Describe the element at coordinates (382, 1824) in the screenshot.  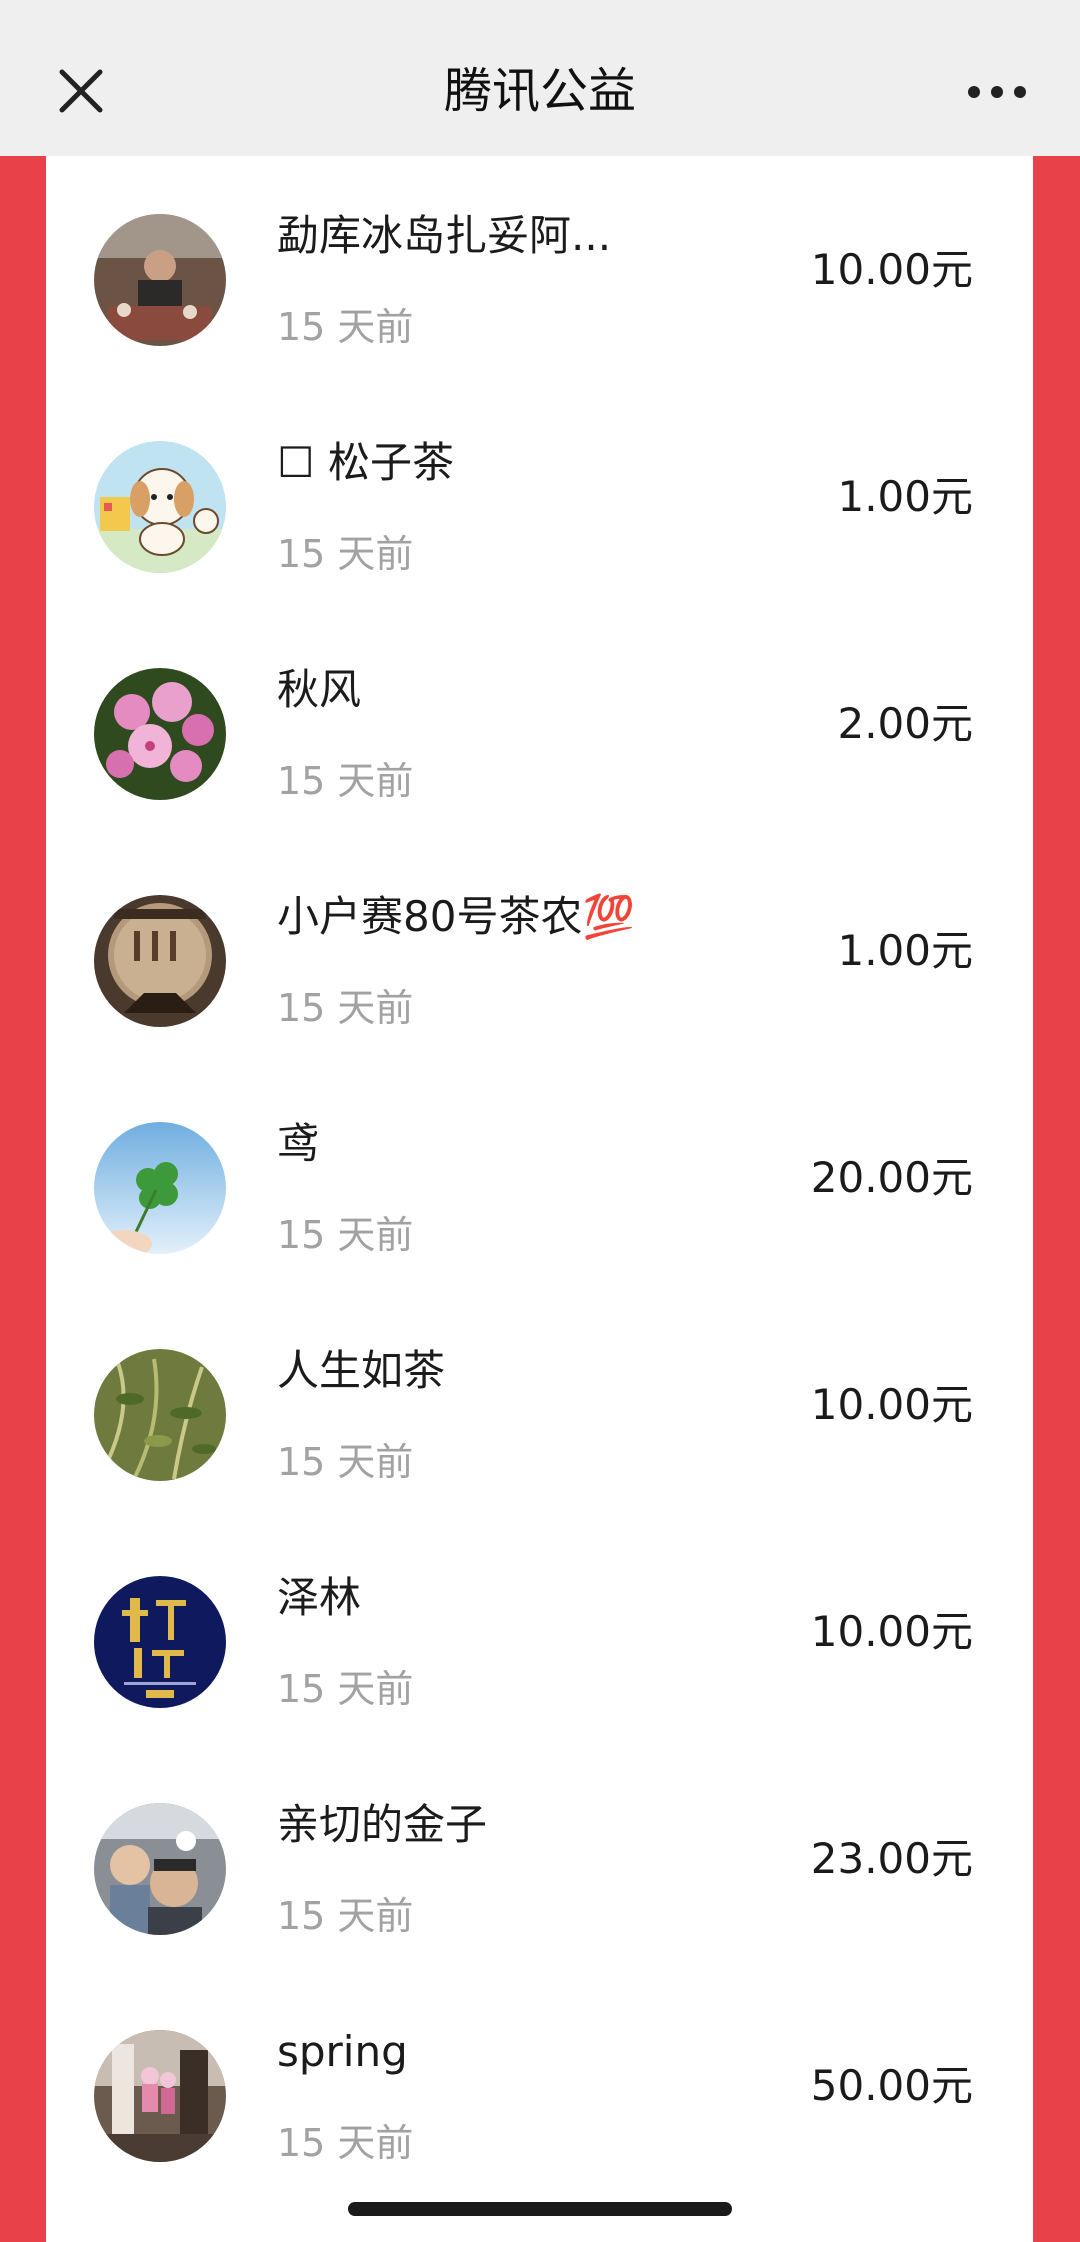
I see `donor-name: 亲切的金子` at that location.